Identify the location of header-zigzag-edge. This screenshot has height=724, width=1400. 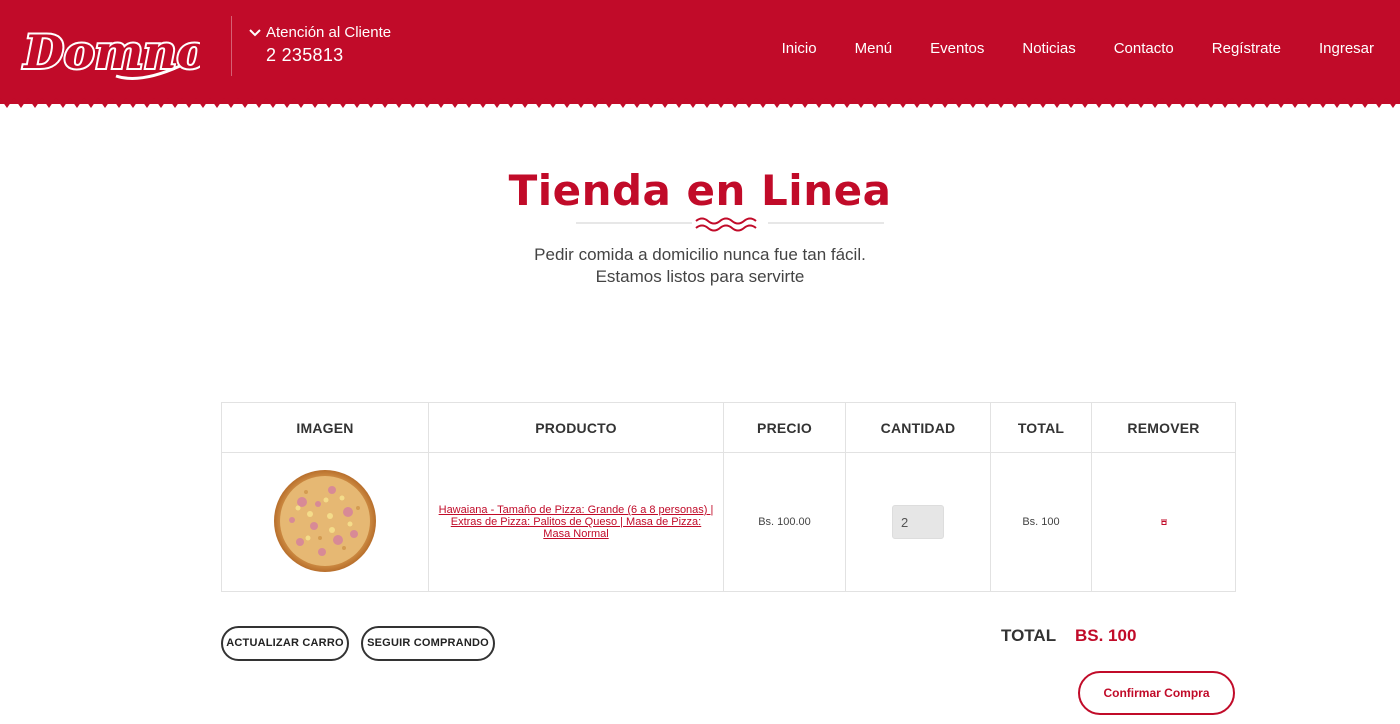
(700, 103).